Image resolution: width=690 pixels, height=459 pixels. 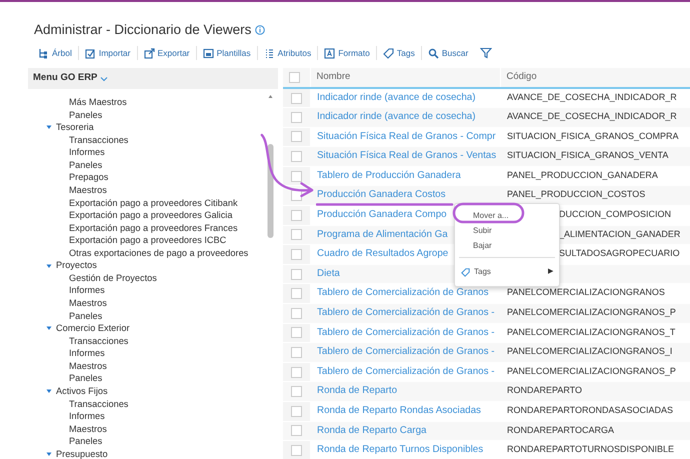 What do you see at coordinates (98, 102) in the screenshot?
I see `tree-item: Más Maestros` at bounding box center [98, 102].